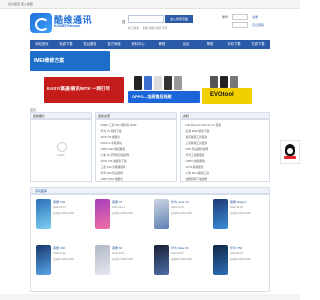 The height and width of the screenshot is (300, 320). I want to click on username-field, so click(240, 17).